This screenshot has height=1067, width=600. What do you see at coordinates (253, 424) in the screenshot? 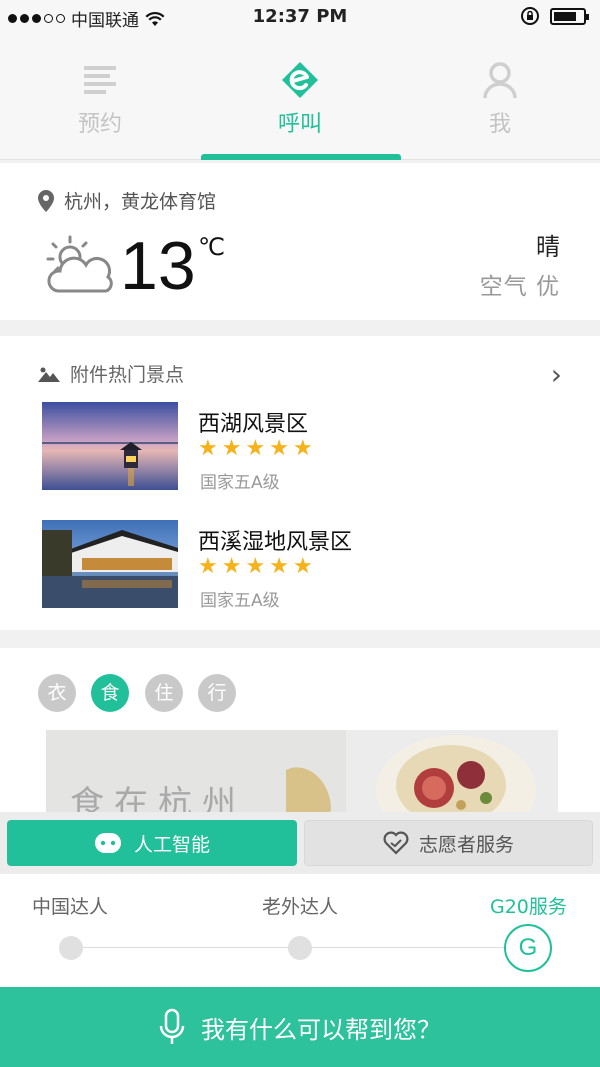
I see `attraction-name: 西湖风景区` at bounding box center [253, 424].